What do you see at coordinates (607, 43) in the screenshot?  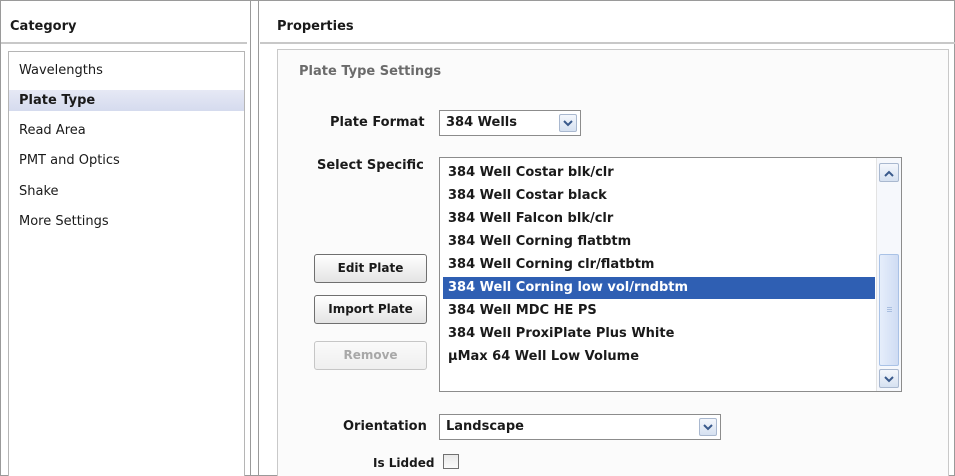 I see `properties-divider` at bounding box center [607, 43].